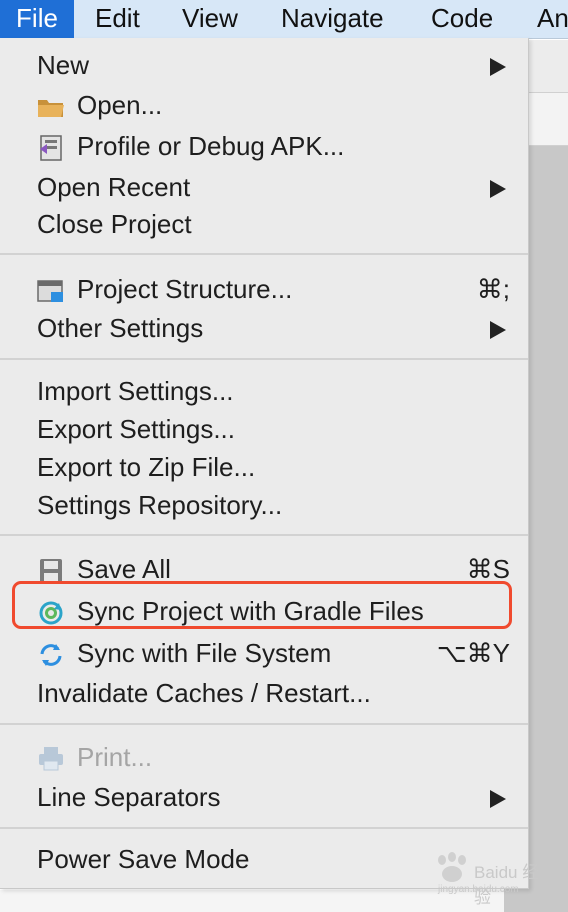 The height and width of the screenshot is (912, 568). I want to click on menu-item-label: Save All, so click(124, 569).